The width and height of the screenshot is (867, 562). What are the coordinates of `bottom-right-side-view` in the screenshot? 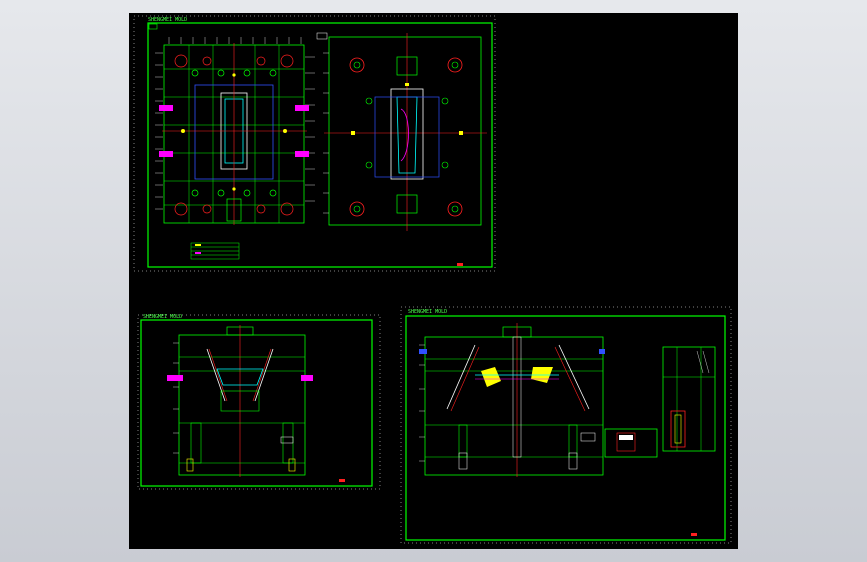 It's located at (689, 399).